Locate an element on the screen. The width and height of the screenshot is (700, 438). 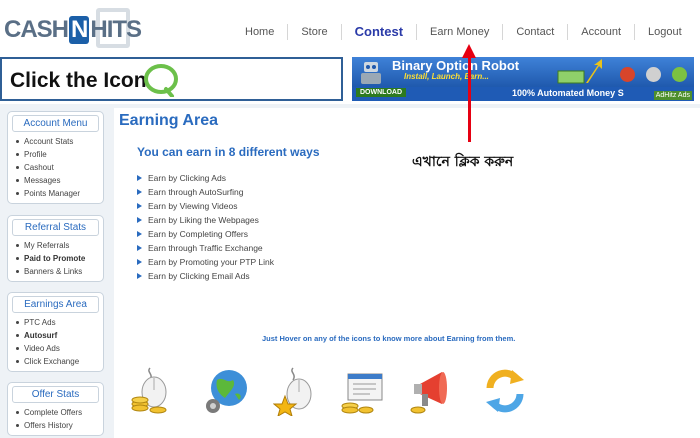
mouse-coins-icon is located at coordinates (151, 391).